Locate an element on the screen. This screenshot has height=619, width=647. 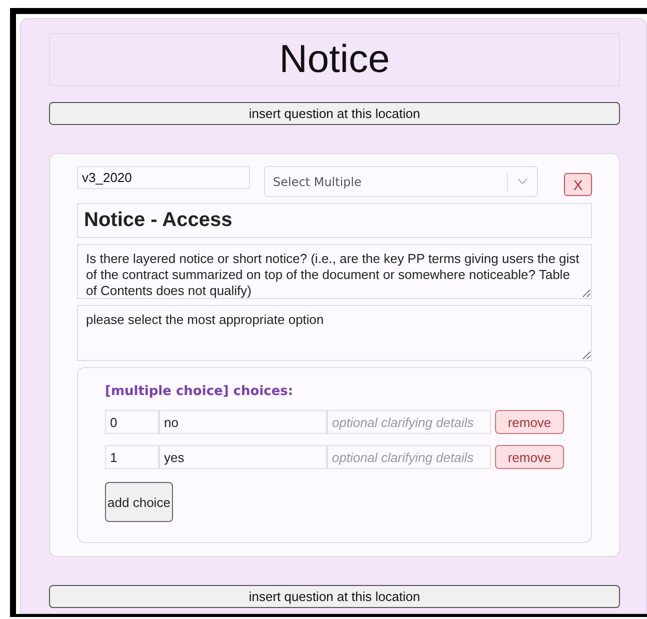
choice-value-field: 1 is located at coordinates (132, 457).